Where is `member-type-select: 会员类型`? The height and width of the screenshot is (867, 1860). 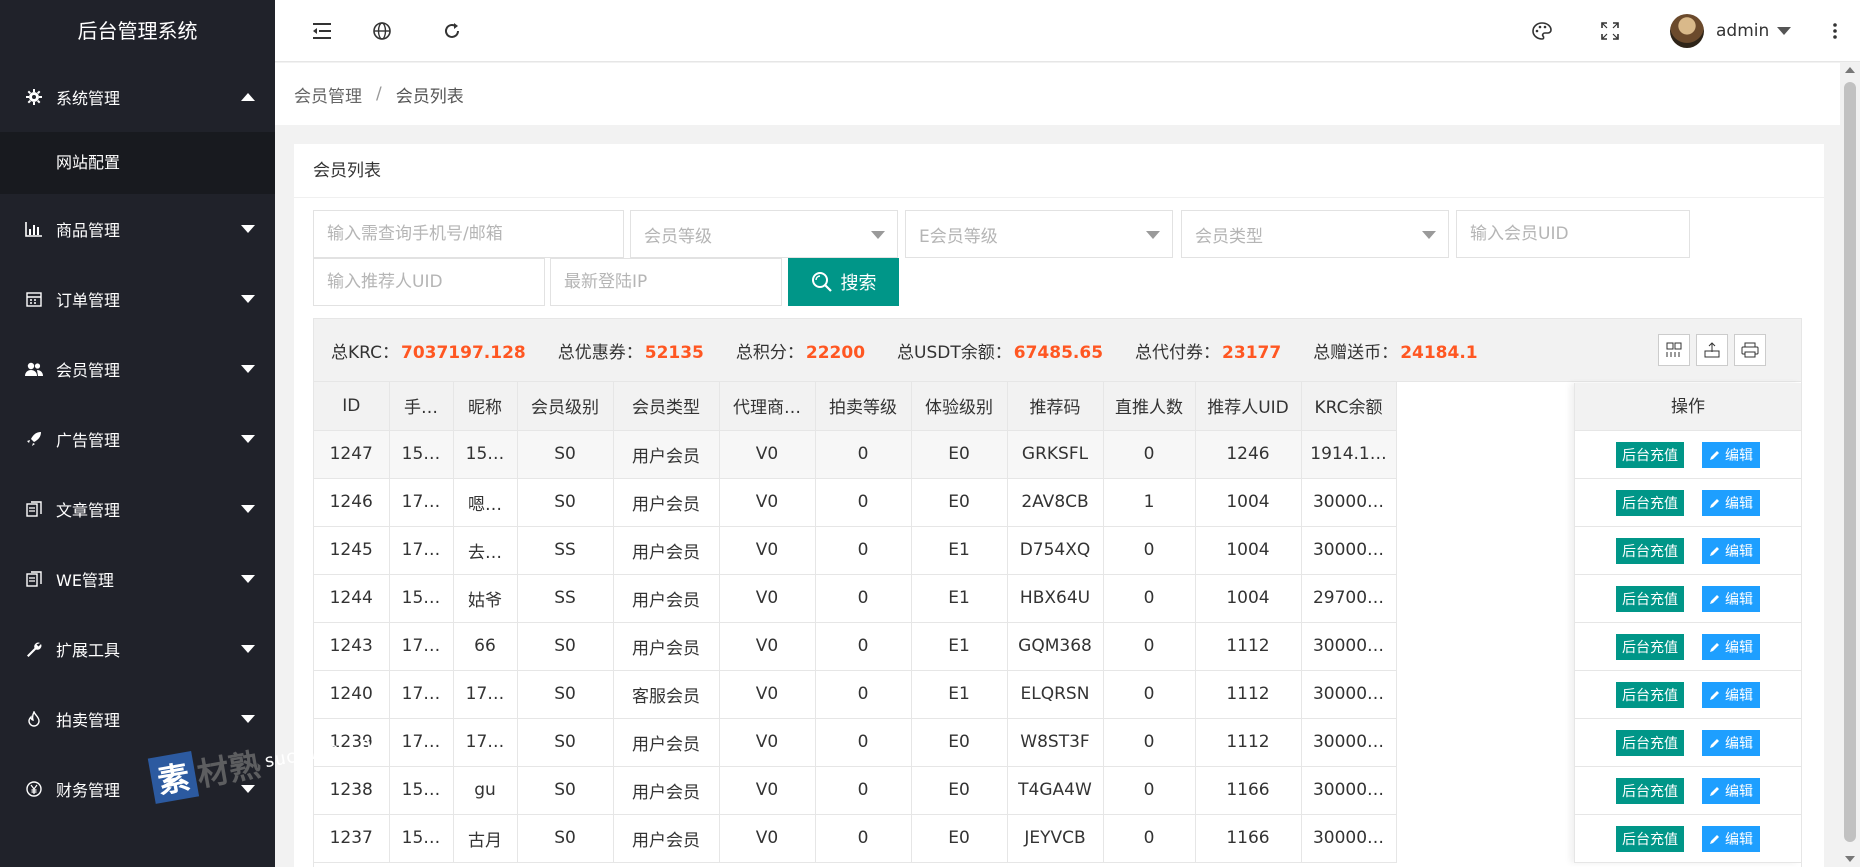 member-type-select: 会员类型 is located at coordinates (1315, 234).